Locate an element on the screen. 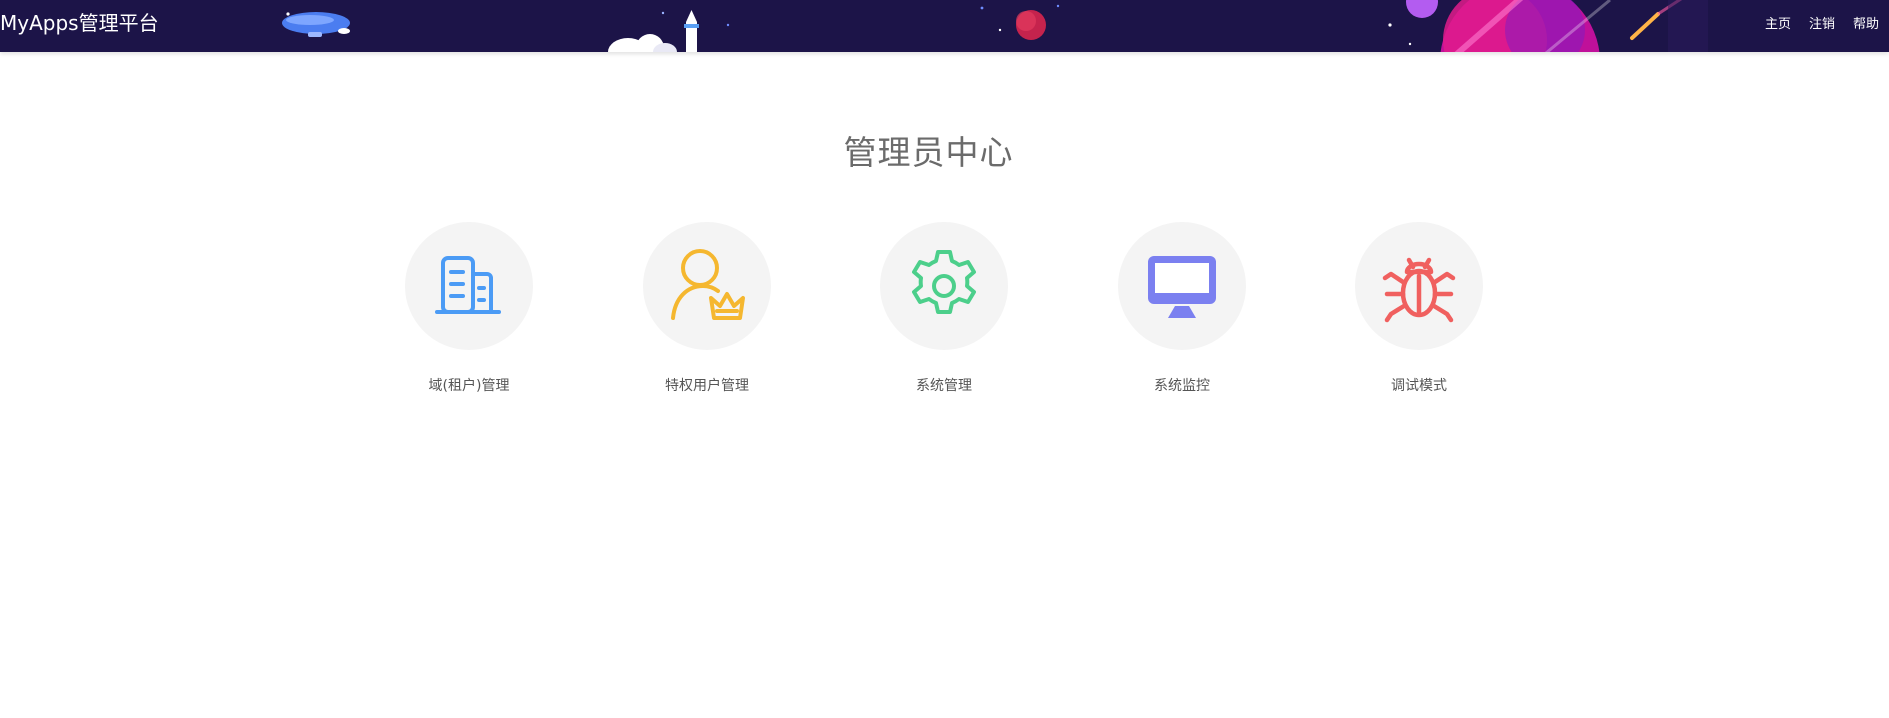 The width and height of the screenshot is (1889, 718). tile-system-management: 系统管理 is located at coordinates (944, 312).